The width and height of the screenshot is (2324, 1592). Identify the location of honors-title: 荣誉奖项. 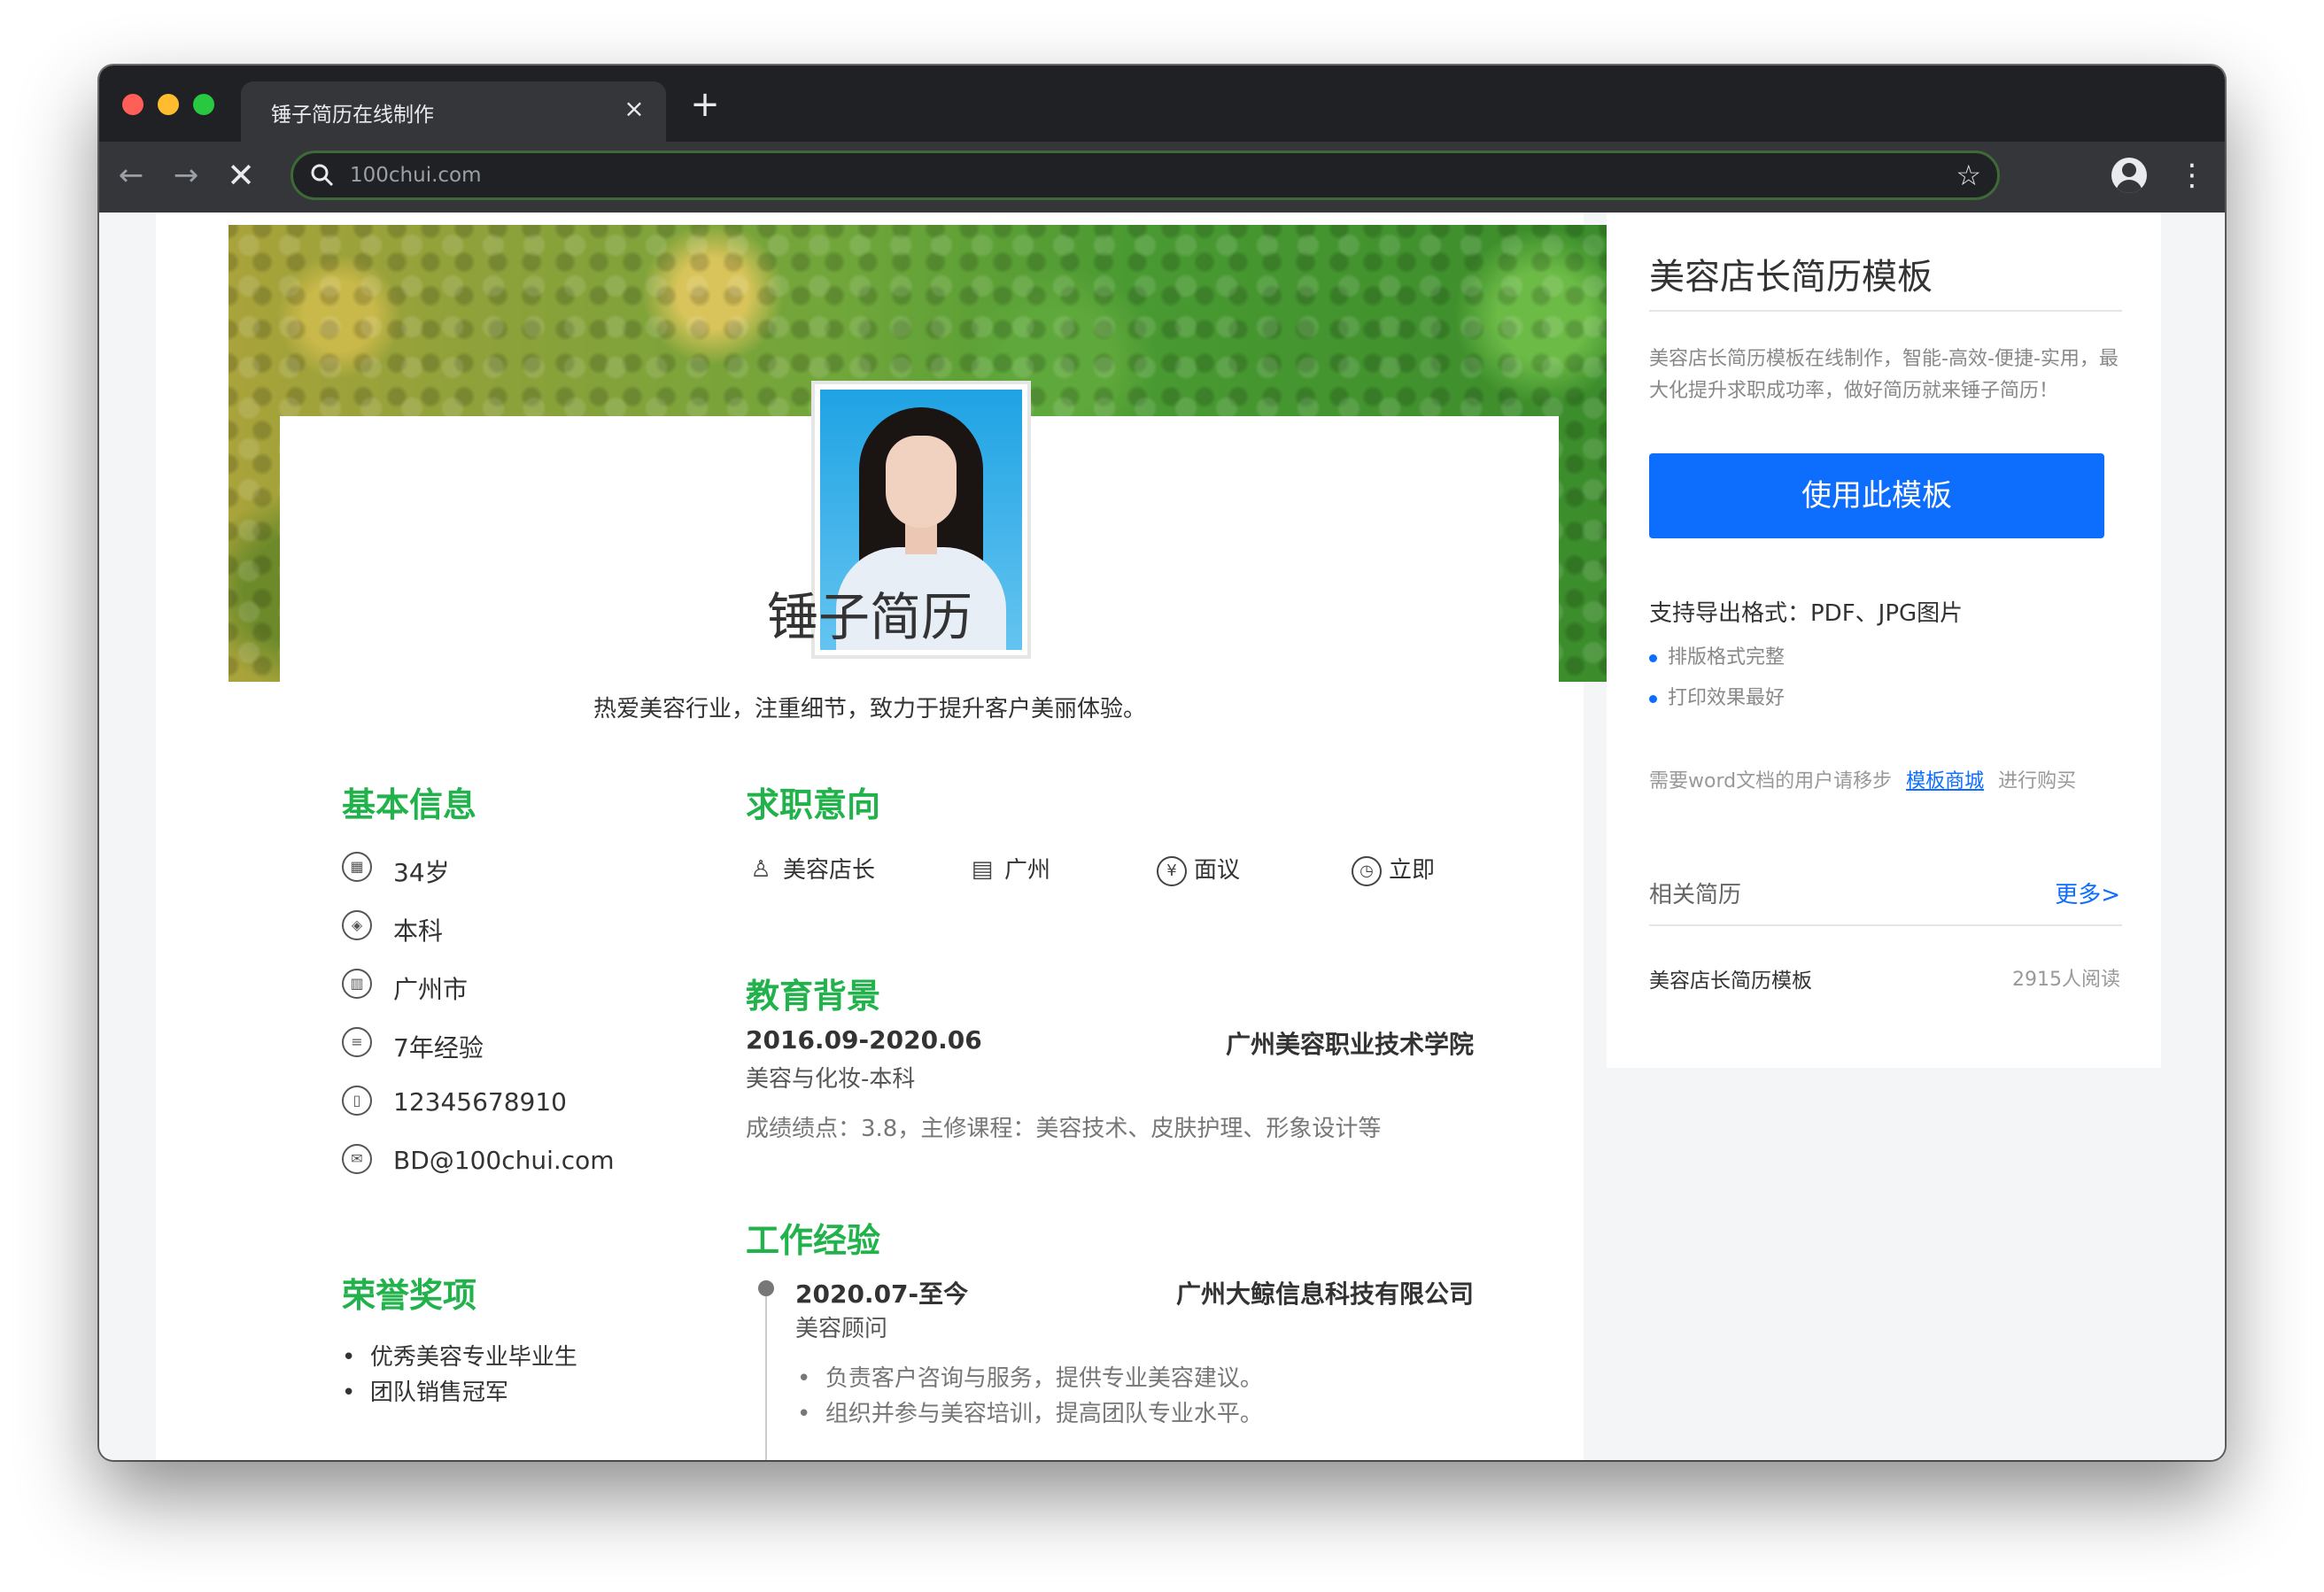
(409, 1295).